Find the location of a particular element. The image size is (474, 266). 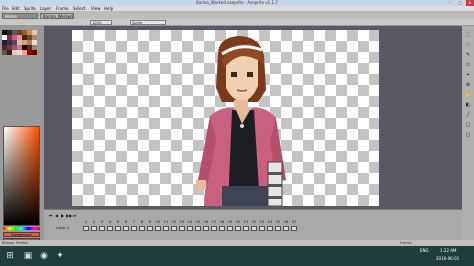

right-toolbar: ⬚ ◌ ✎ ▭ ⌖ ⊕ ✋ ◧ ╱ □ ○ is located at coordinates (468, 133).